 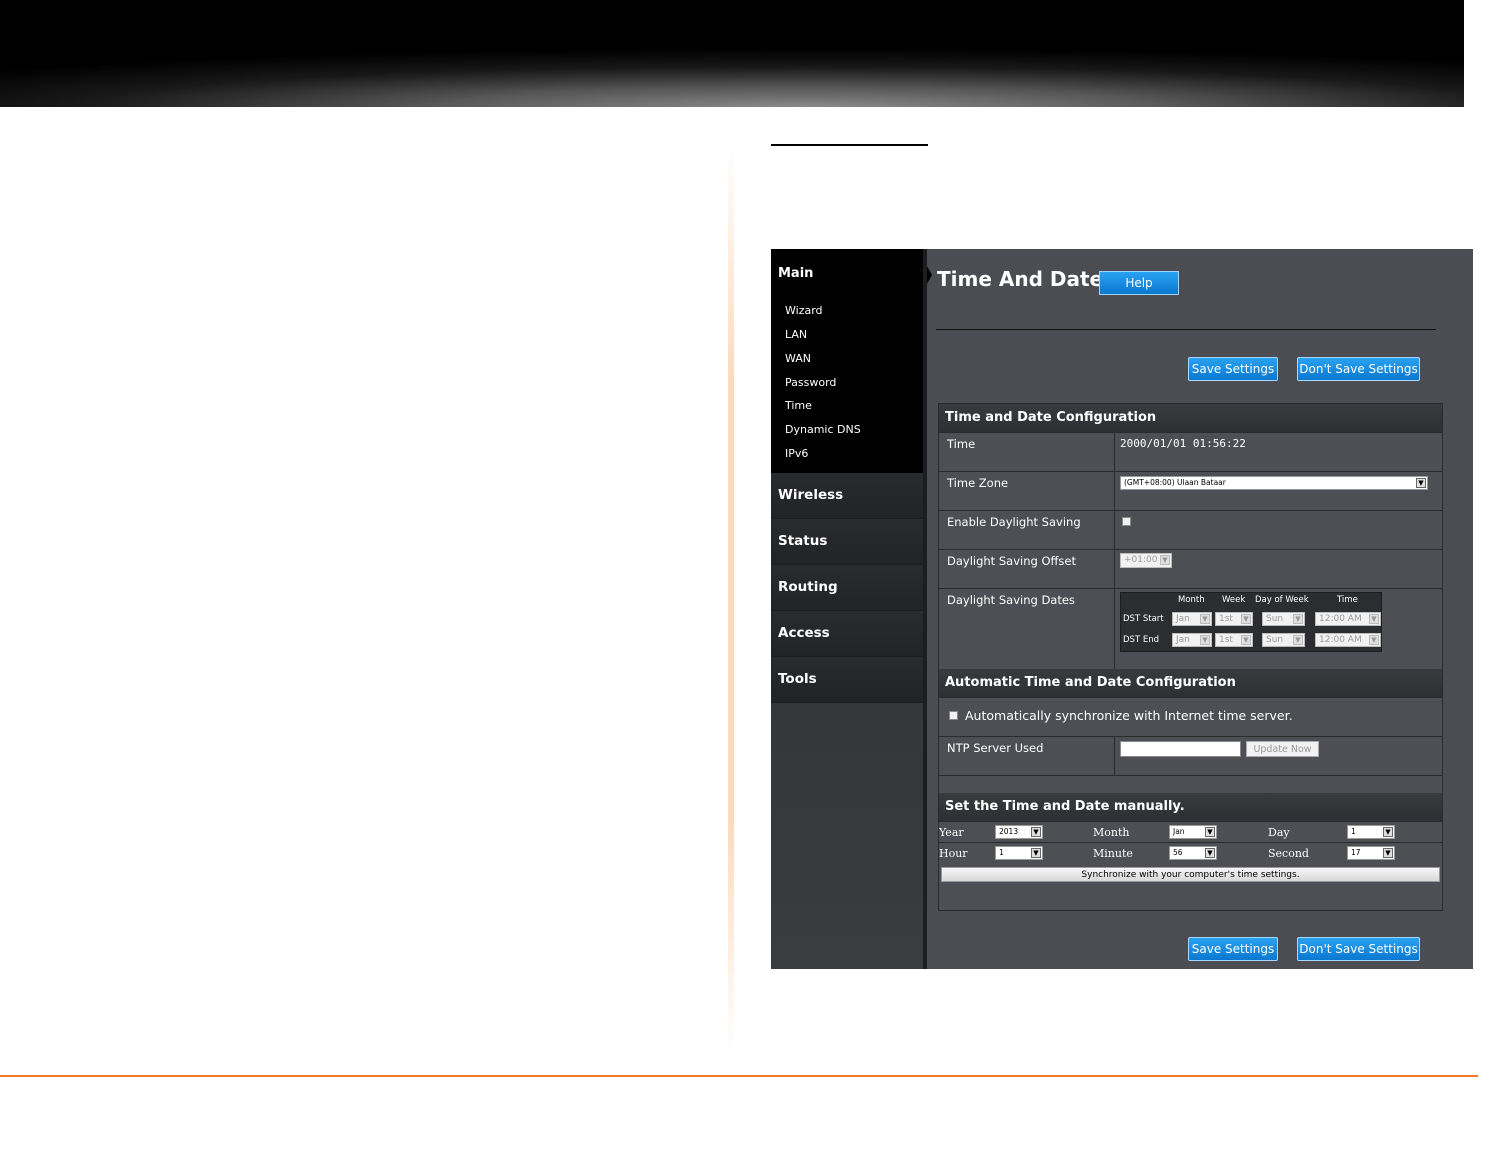 I want to click on sidebar-section-tools: Tools, so click(x=847, y=680).